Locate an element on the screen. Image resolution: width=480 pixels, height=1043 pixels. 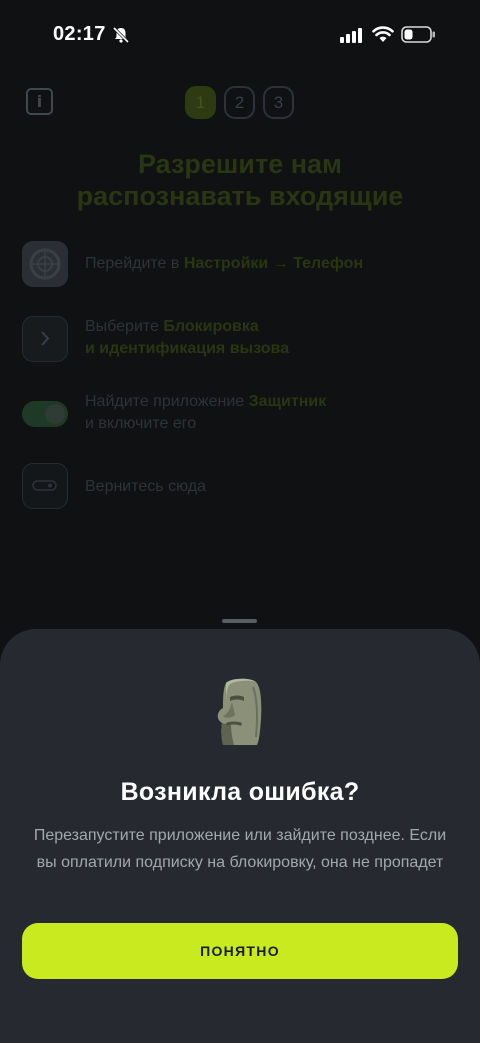
step-indicator: 1 2 3 is located at coordinates (239, 102).